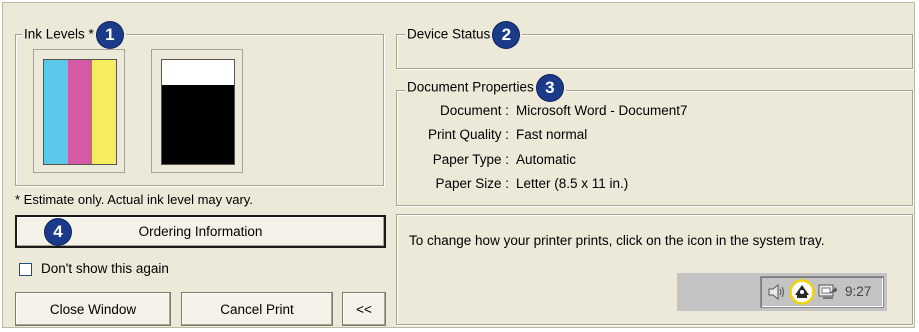  I want to click on paper-type-label: Paper Type :, so click(470, 159).